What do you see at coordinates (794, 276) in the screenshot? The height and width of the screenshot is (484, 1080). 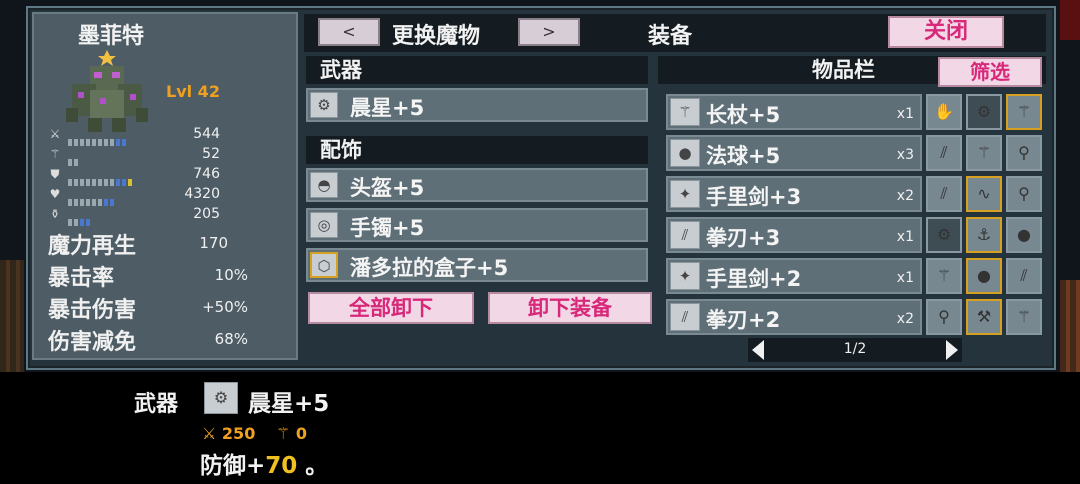 I see `inventory-item: ✦ 手里剑+2 x1` at bounding box center [794, 276].